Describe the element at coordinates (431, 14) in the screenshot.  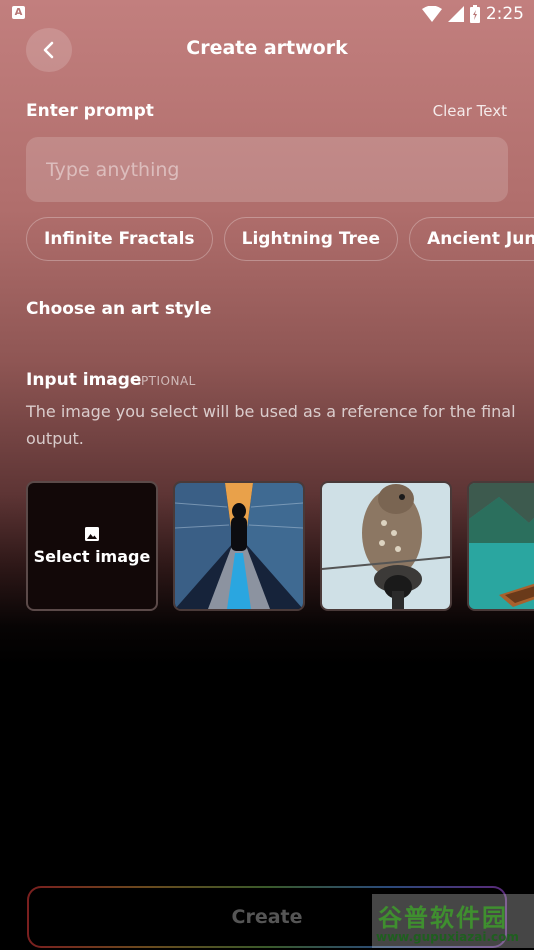
I see `wifi-icon` at that location.